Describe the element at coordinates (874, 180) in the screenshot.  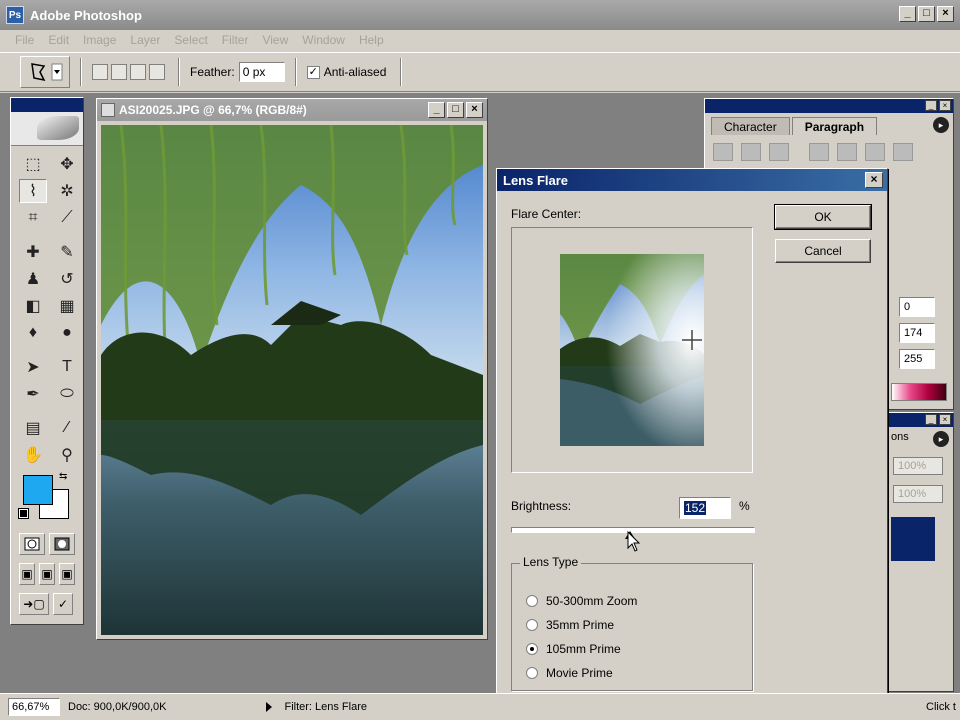
I see `dialog-close-button: ×` at that location.